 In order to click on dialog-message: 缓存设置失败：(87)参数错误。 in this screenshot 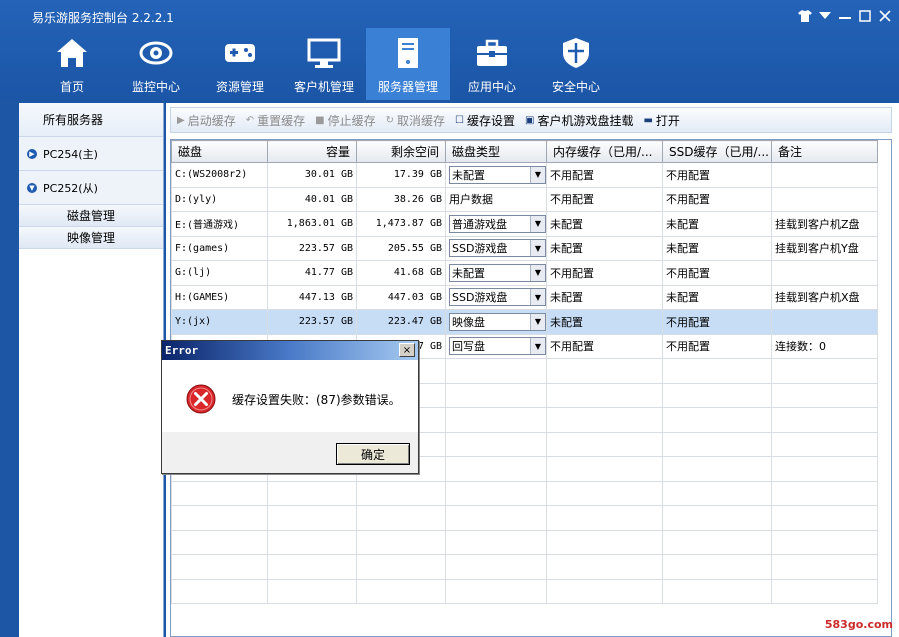, I will do `click(316, 400)`.